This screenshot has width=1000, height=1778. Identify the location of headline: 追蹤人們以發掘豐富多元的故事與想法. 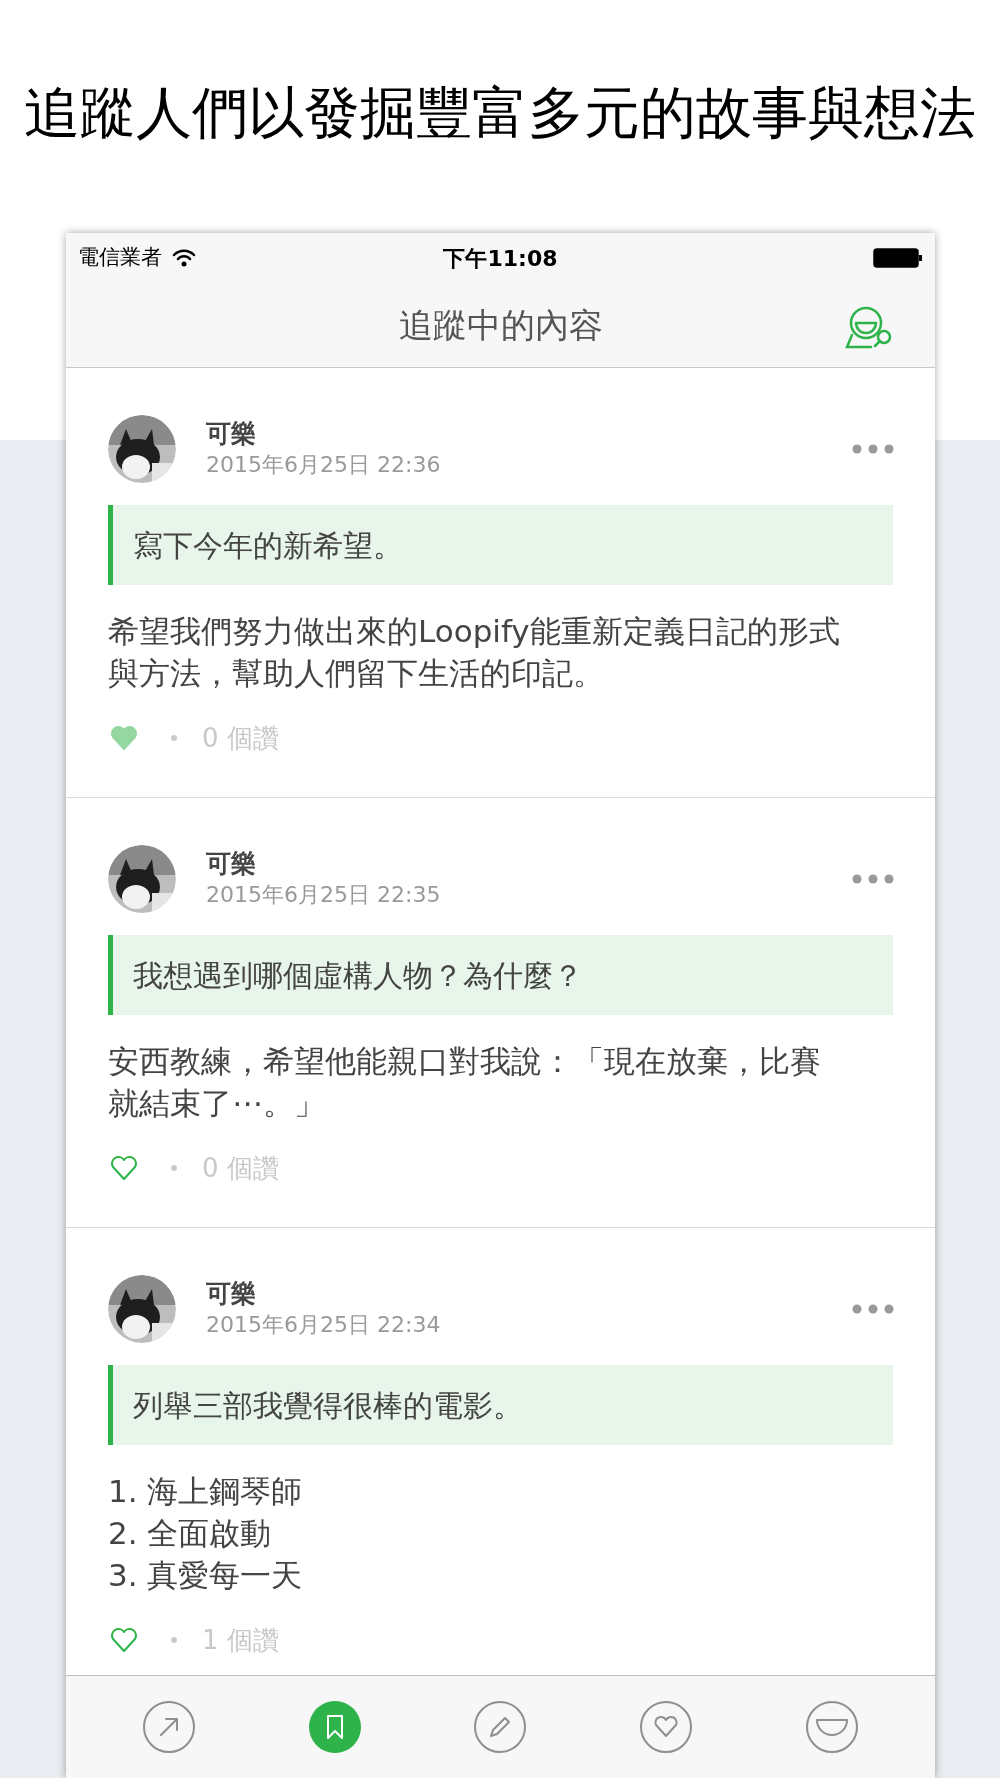
(500, 113).